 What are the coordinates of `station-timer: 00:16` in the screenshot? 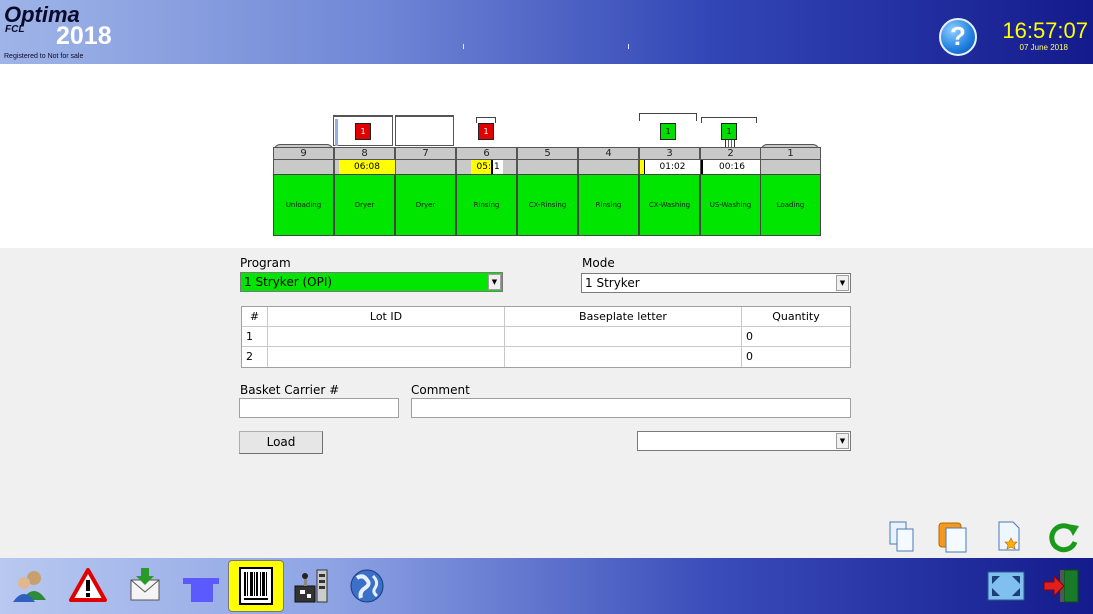 It's located at (731, 167).